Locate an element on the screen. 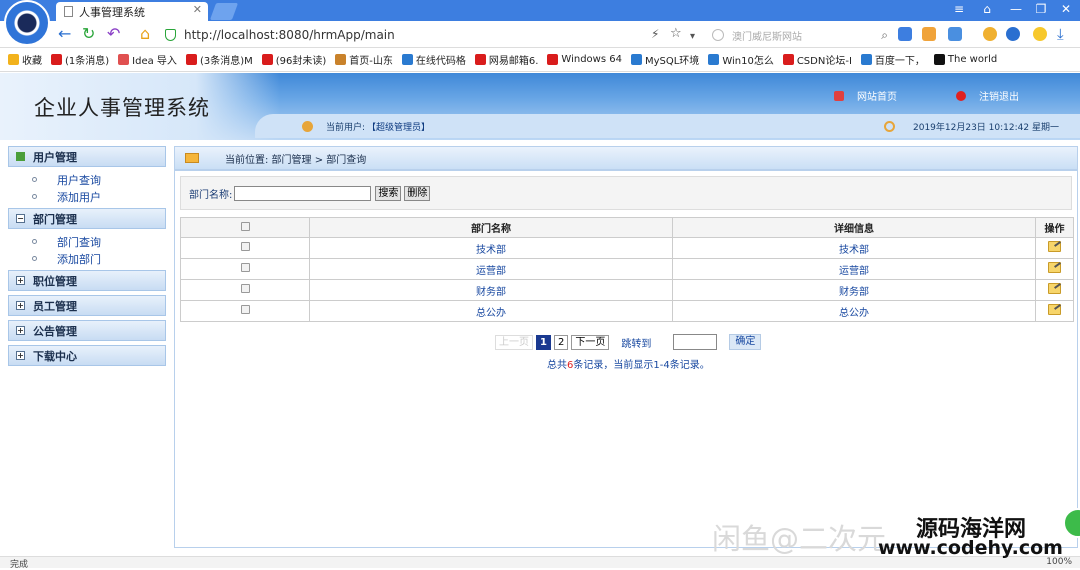  department-name-cell: 财务部 is located at coordinates (491, 290).